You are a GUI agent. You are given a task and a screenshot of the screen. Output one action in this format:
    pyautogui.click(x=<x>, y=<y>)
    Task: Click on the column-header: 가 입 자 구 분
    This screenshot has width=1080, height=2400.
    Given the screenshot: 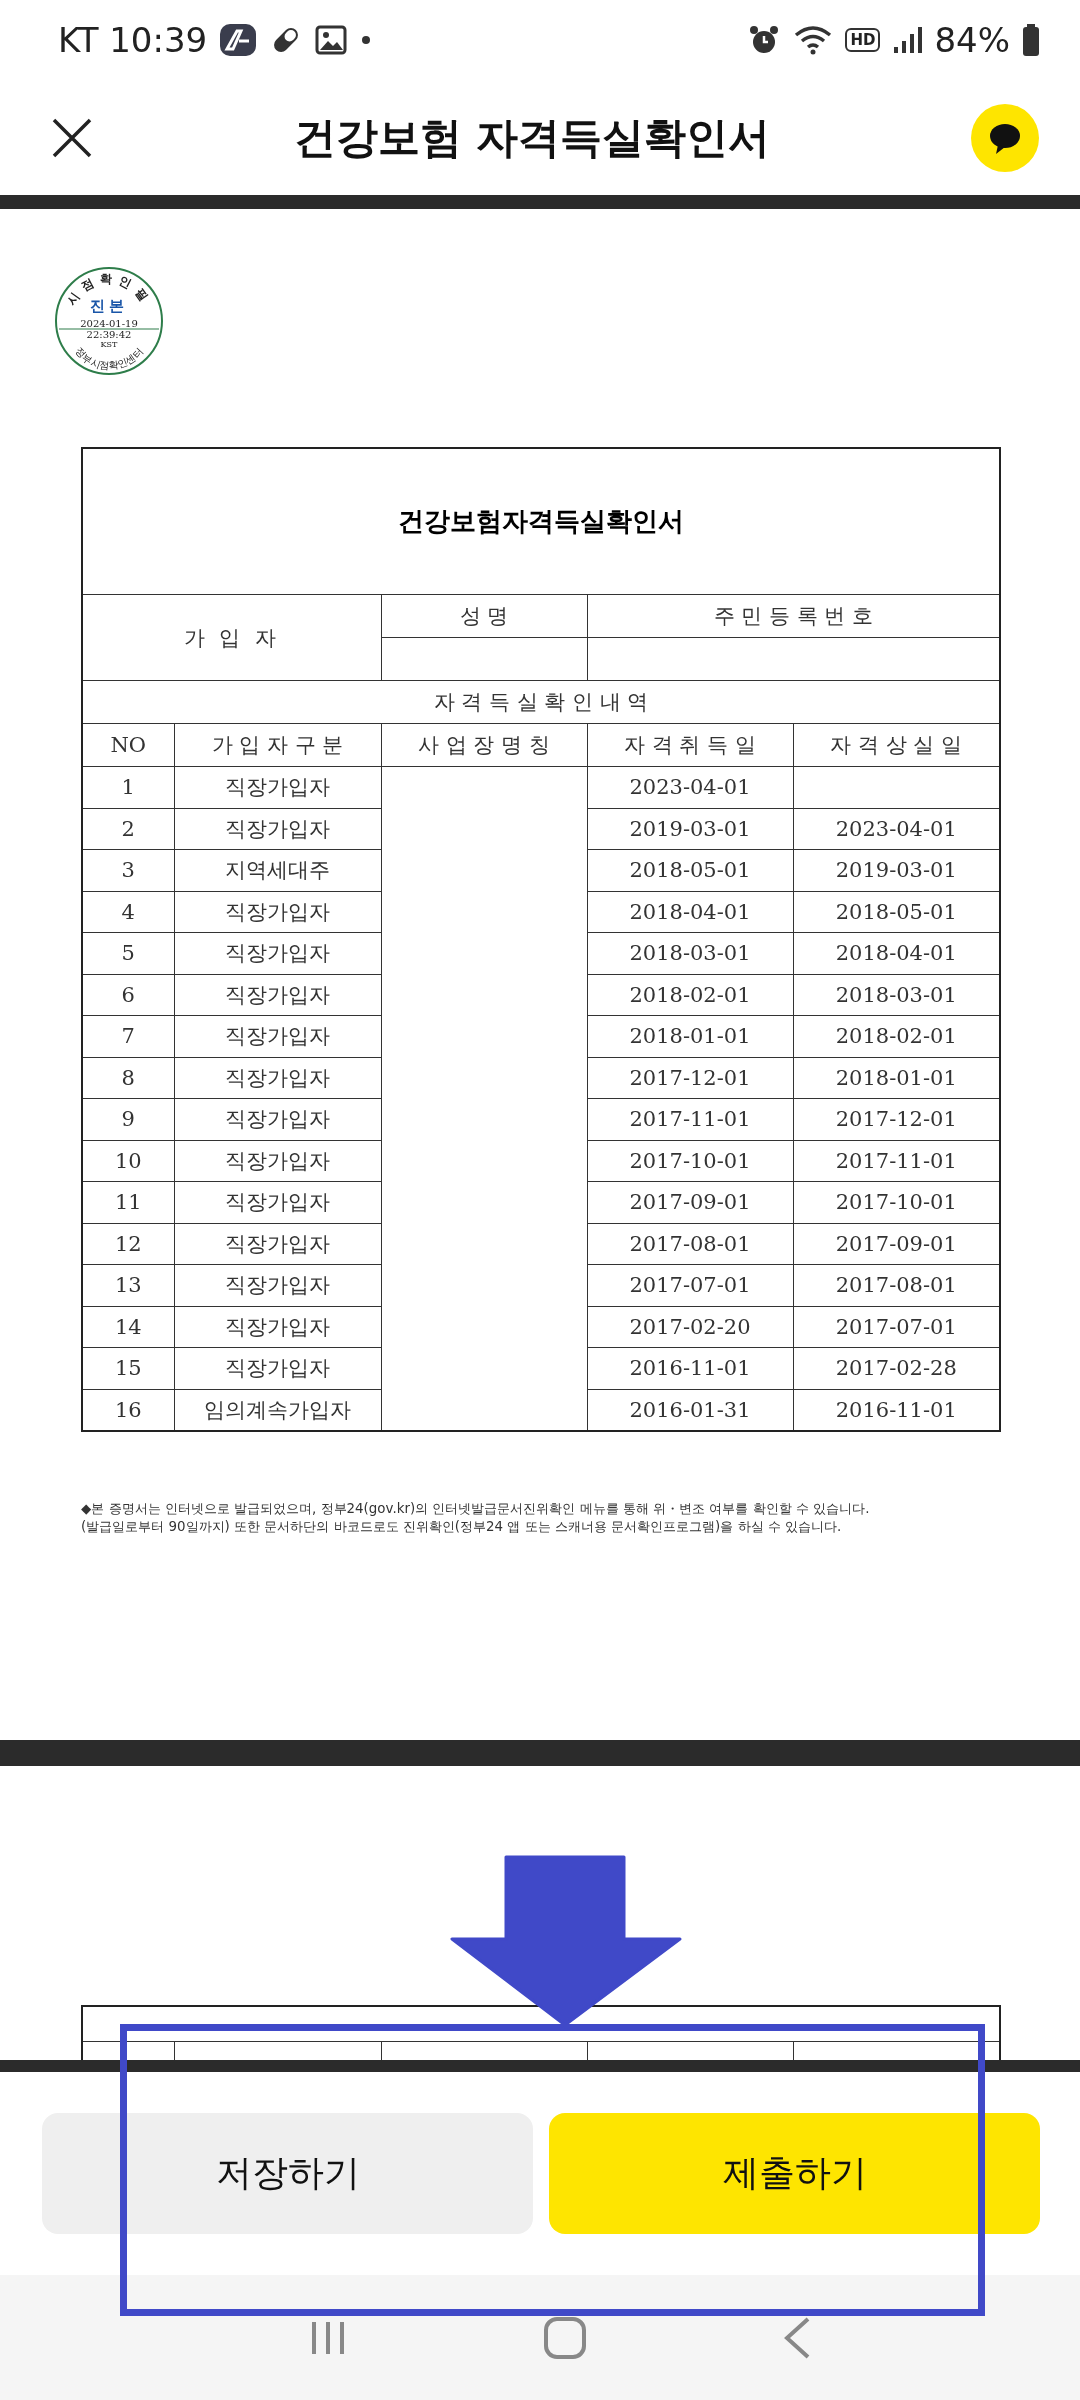 What is the action you would take?
    pyautogui.click(x=277, y=745)
    